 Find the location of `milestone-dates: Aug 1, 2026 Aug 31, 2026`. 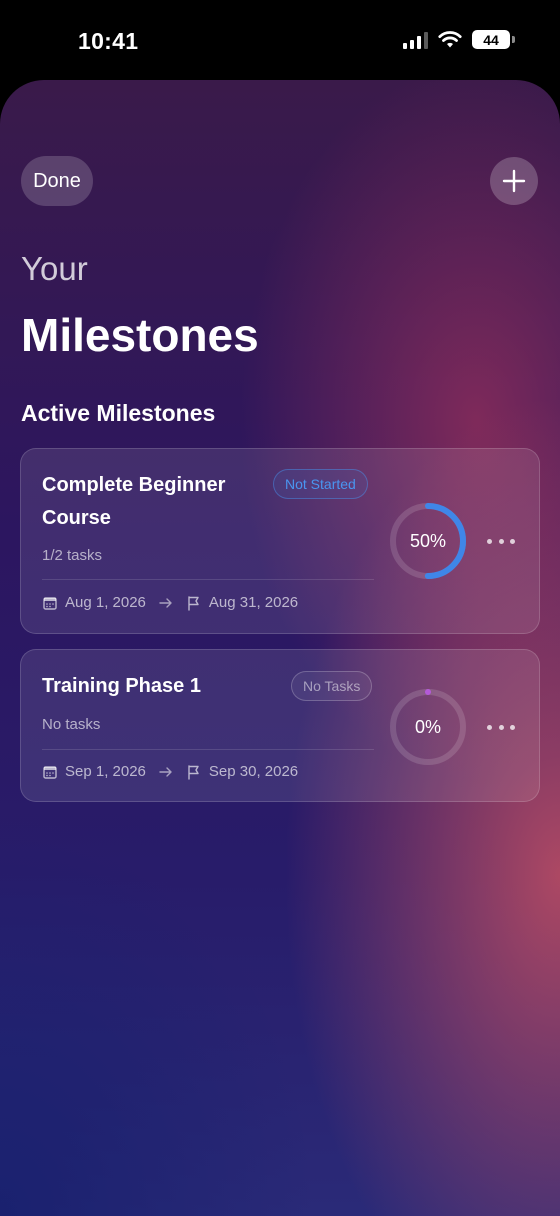

milestone-dates: Aug 1, 2026 Aug 31, 2026 is located at coordinates (170, 602).